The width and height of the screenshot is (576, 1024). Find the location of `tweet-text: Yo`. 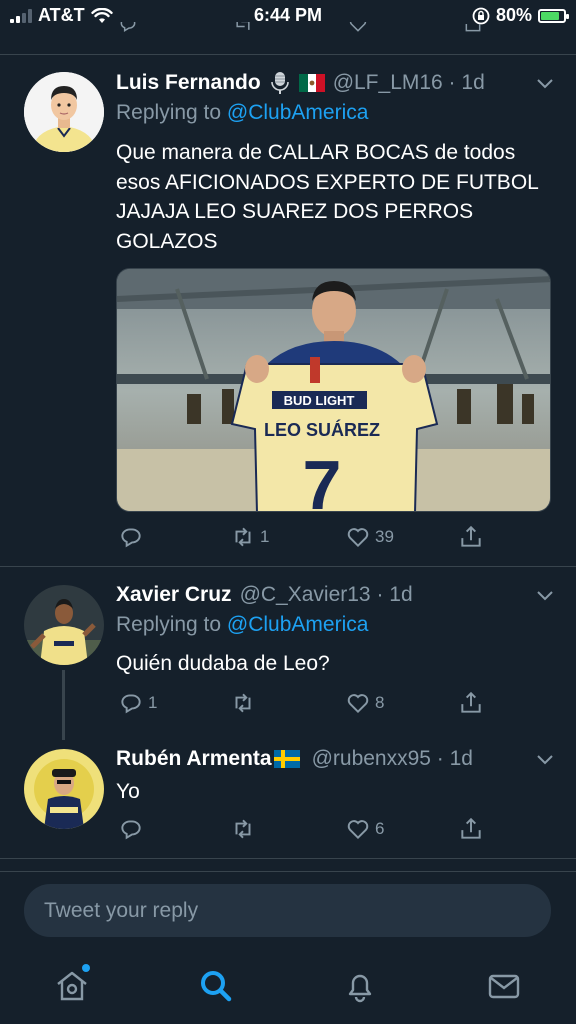

tweet-text: Yo is located at coordinates (128, 791).